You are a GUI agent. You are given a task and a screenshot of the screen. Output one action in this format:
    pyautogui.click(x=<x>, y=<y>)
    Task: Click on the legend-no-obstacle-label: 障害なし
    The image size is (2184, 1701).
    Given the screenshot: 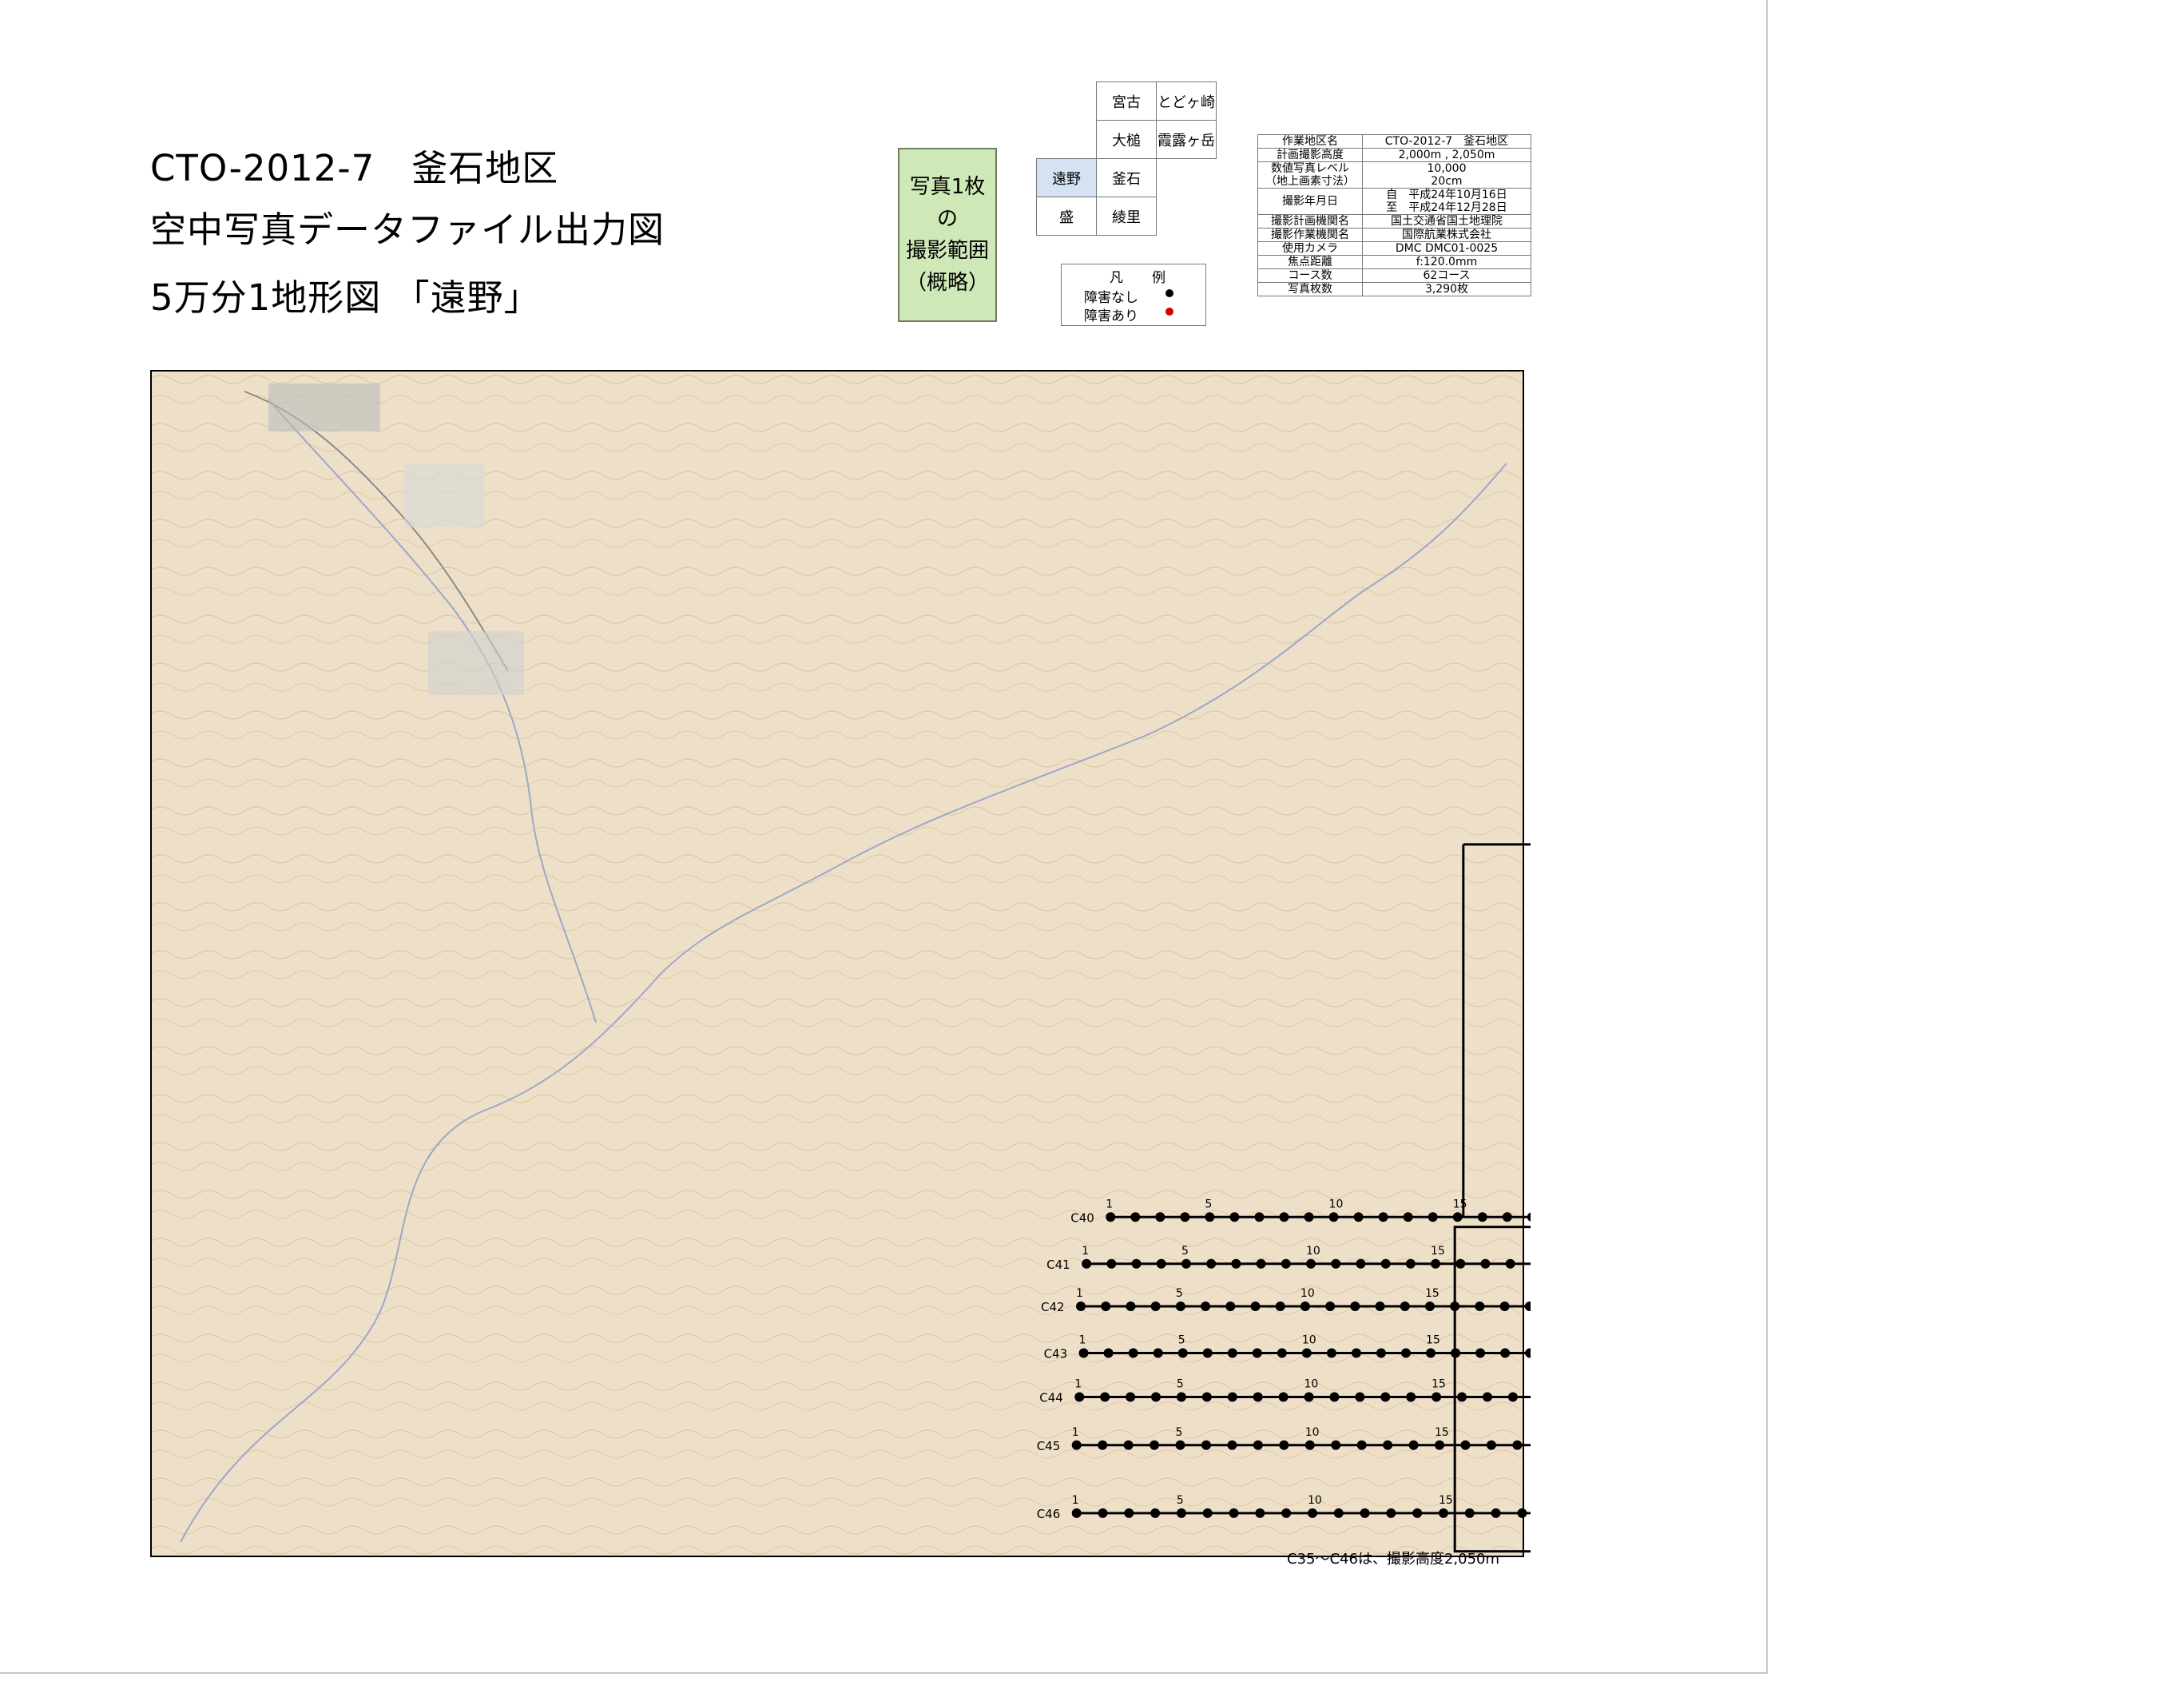 What is the action you would take?
    pyautogui.click(x=1111, y=298)
    